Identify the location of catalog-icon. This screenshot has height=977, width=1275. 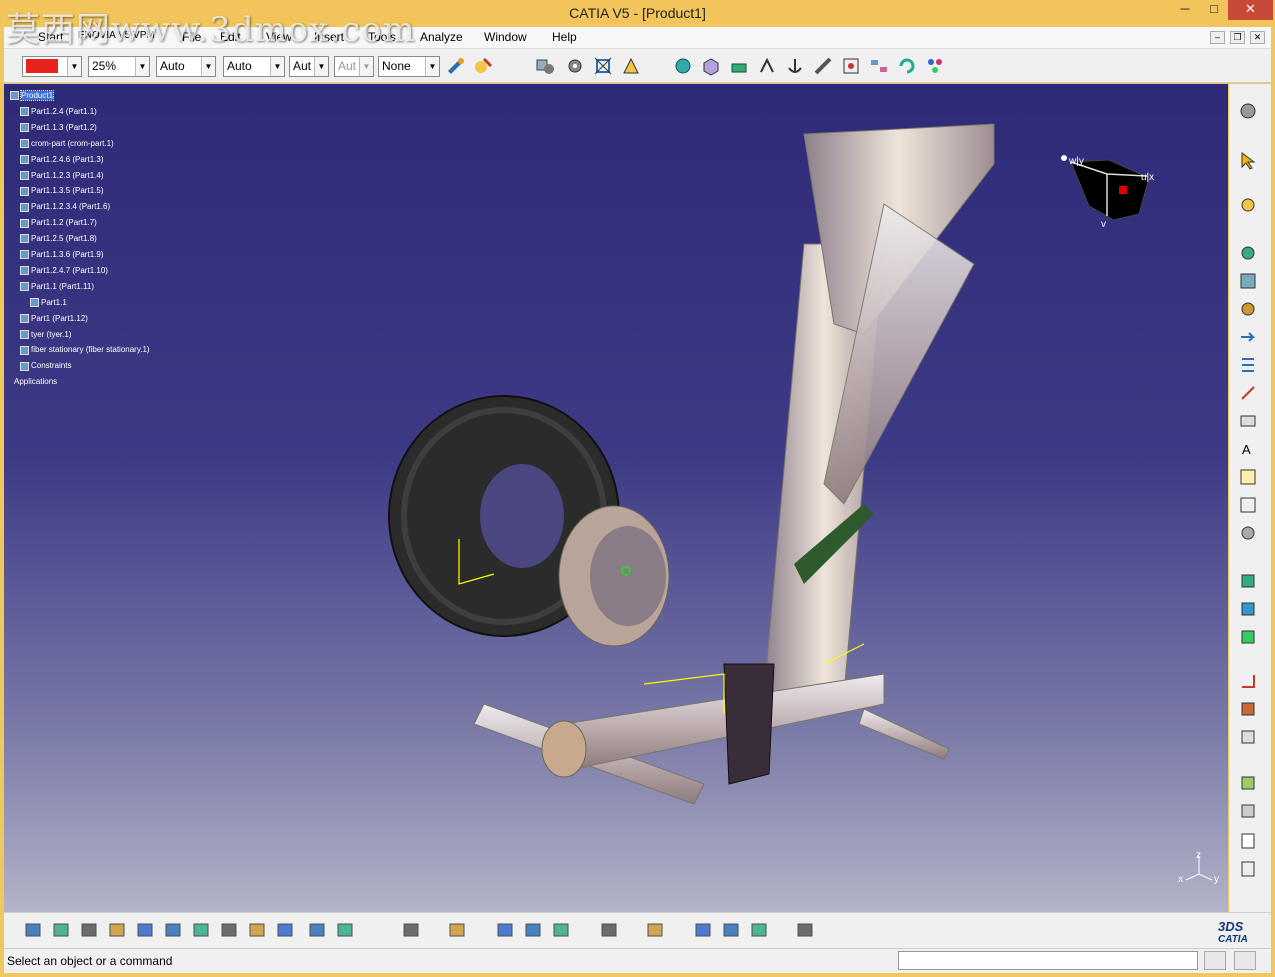
(703, 930).